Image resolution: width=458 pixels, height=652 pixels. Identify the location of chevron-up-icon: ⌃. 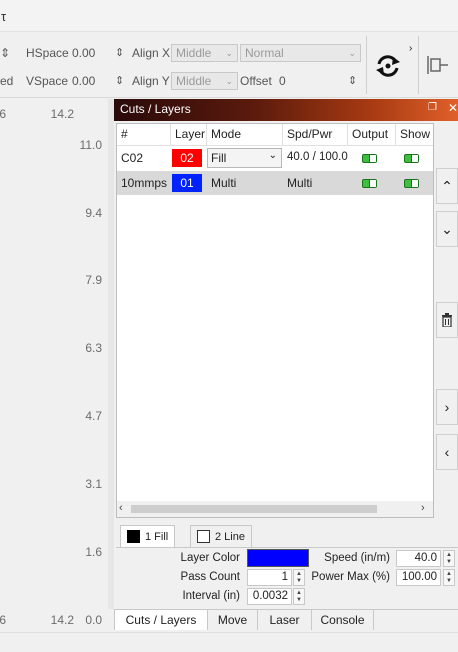
(447, 185).